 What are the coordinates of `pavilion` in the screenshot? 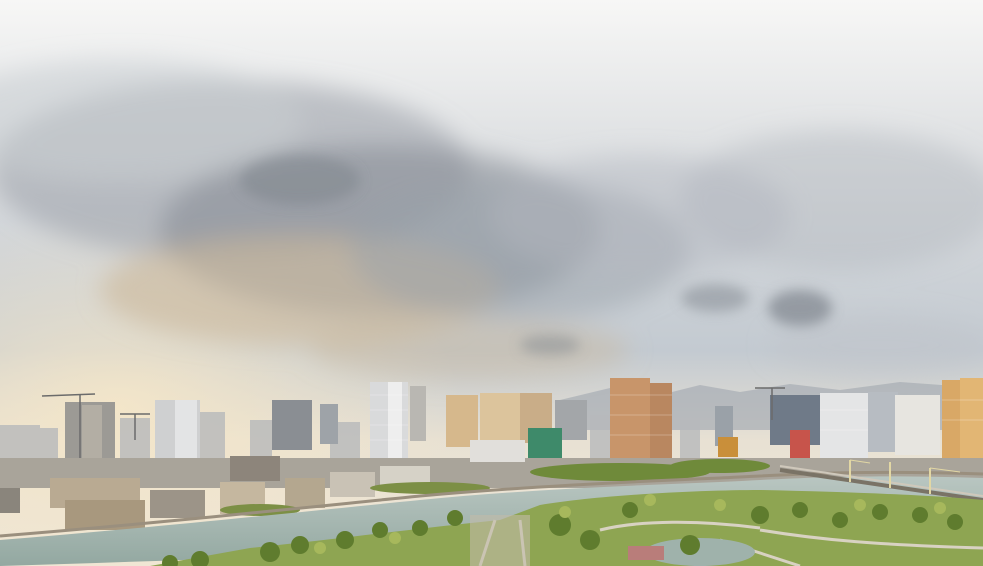 It's located at (646, 553).